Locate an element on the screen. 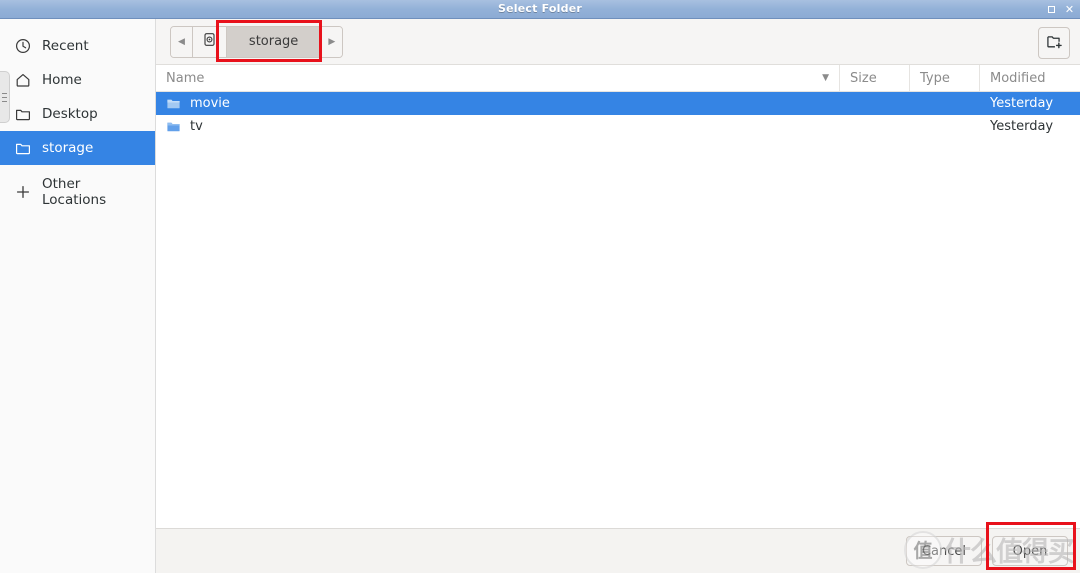 The height and width of the screenshot is (573, 1080). path-device-button is located at coordinates (209, 41).